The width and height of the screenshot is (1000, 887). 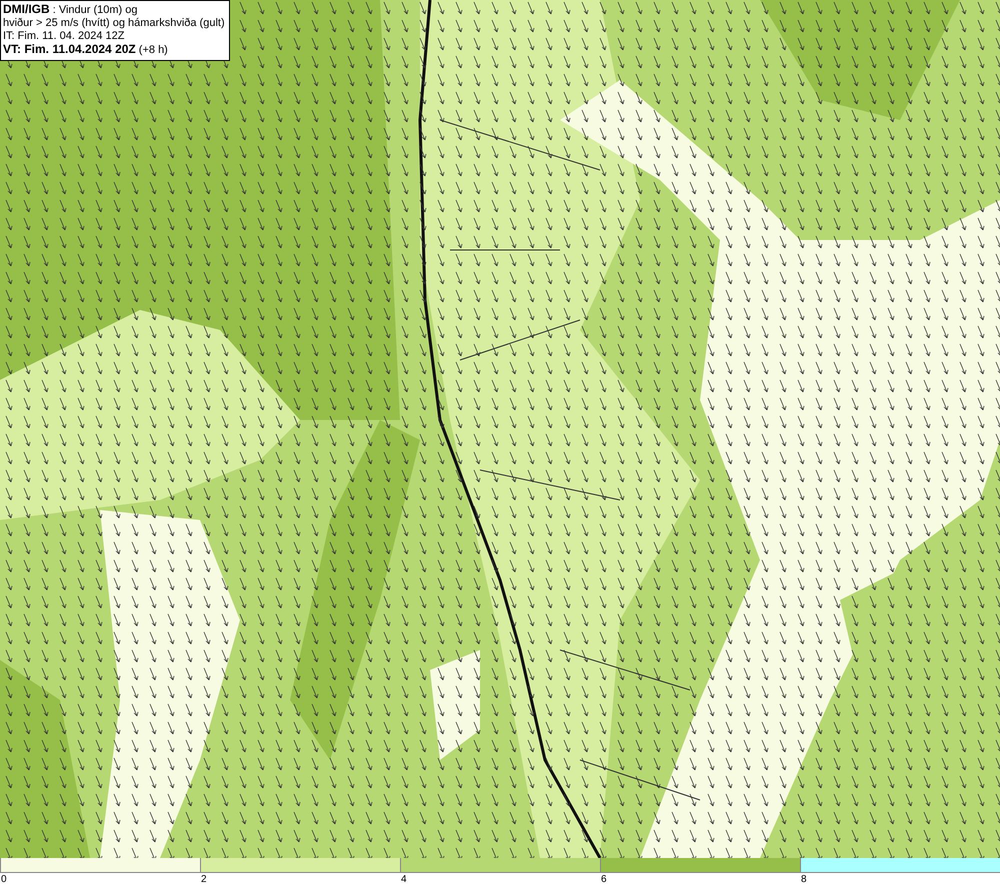 I want to click on map-title: DMI/IGB : Vindur (10m) og, so click(x=71, y=10).